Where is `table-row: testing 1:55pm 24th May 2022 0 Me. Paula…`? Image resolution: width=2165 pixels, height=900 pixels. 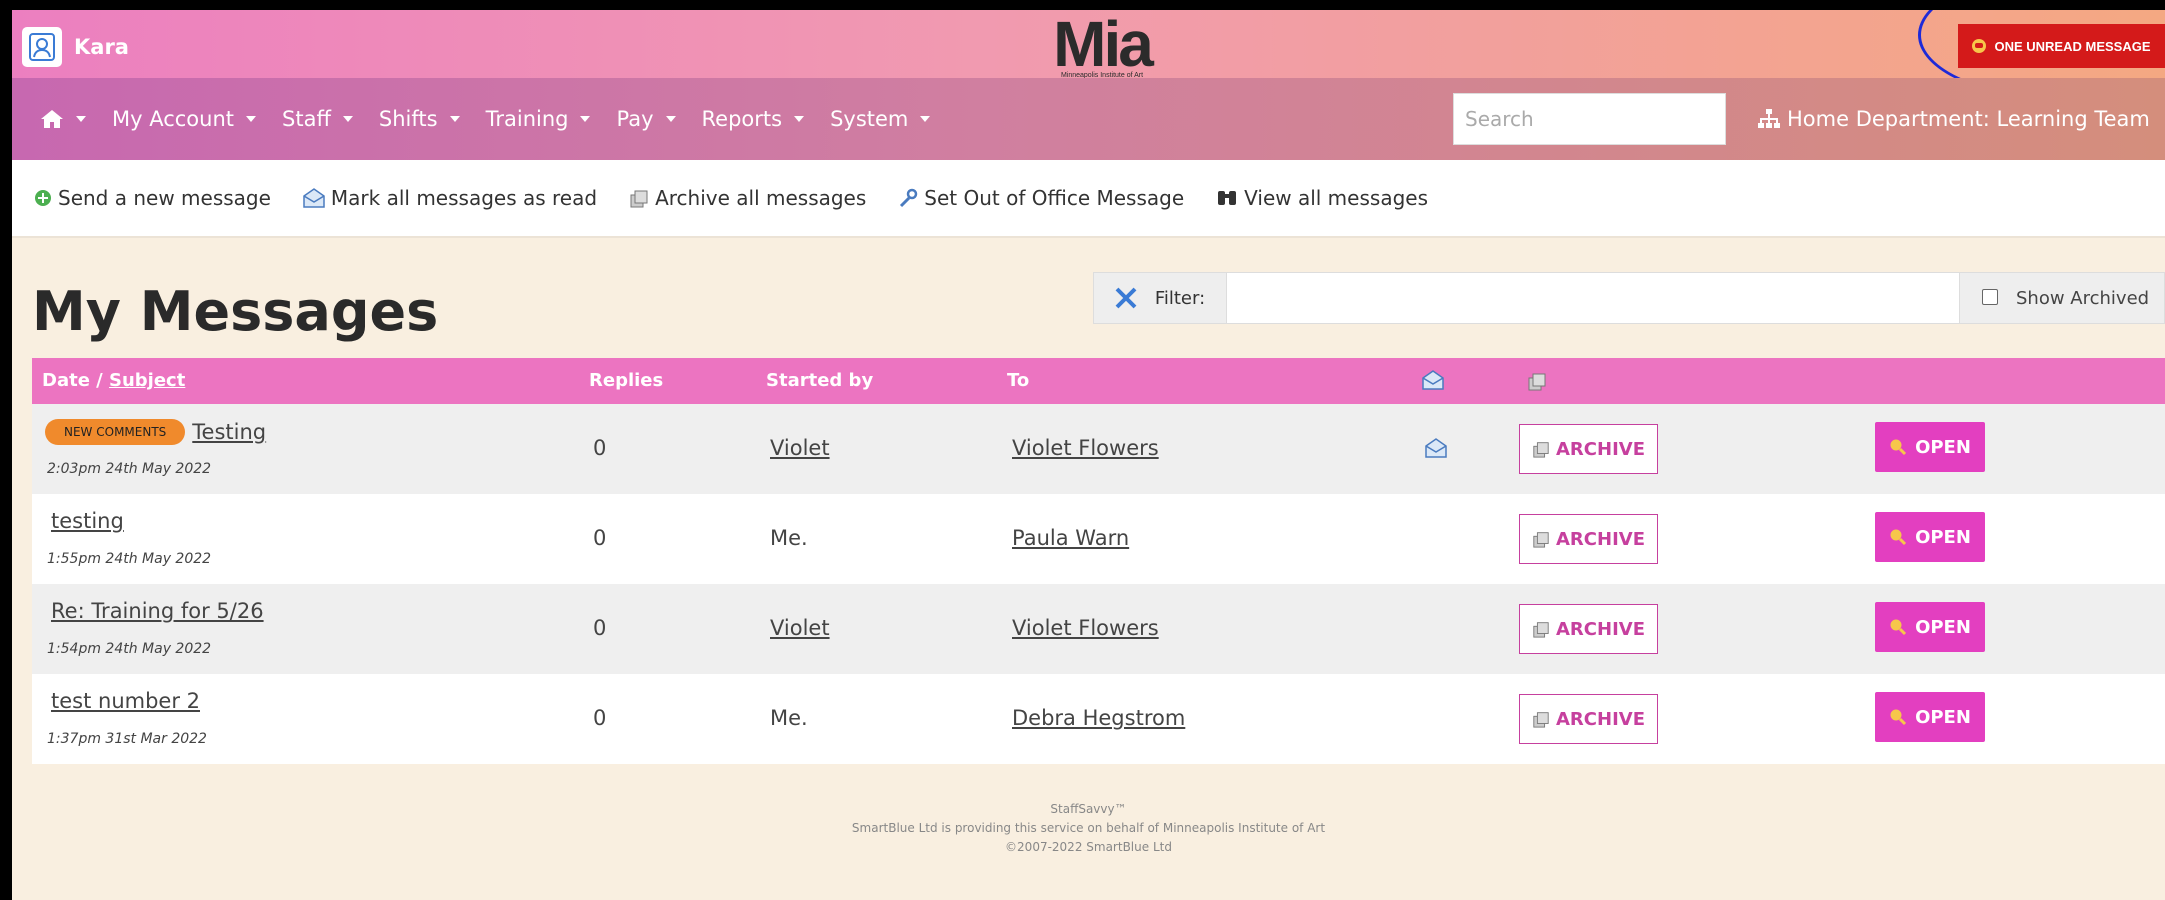
table-row: testing 1:55pm 24th May 2022 0 Me. Paula… is located at coordinates (1098, 539).